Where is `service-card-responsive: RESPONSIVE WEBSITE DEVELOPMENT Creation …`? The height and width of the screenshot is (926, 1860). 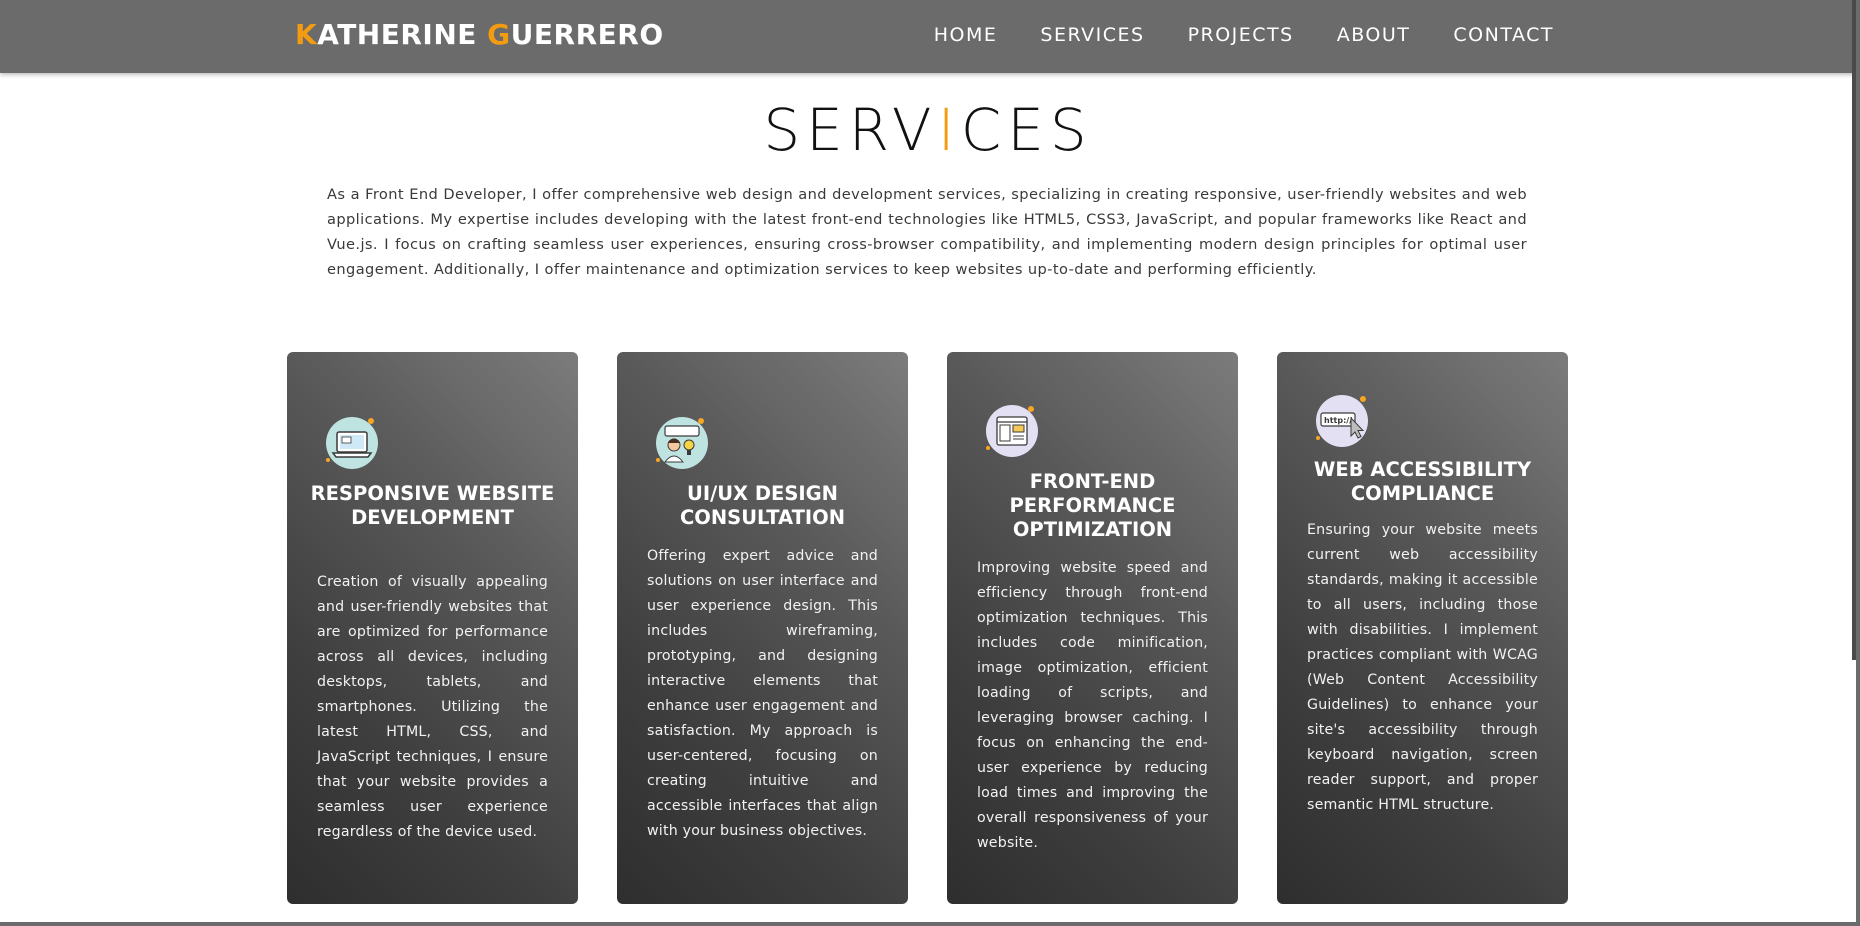
service-card-responsive: RESPONSIVE WEBSITE DEVELOPMENT Creation … is located at coordinates (432, 628).